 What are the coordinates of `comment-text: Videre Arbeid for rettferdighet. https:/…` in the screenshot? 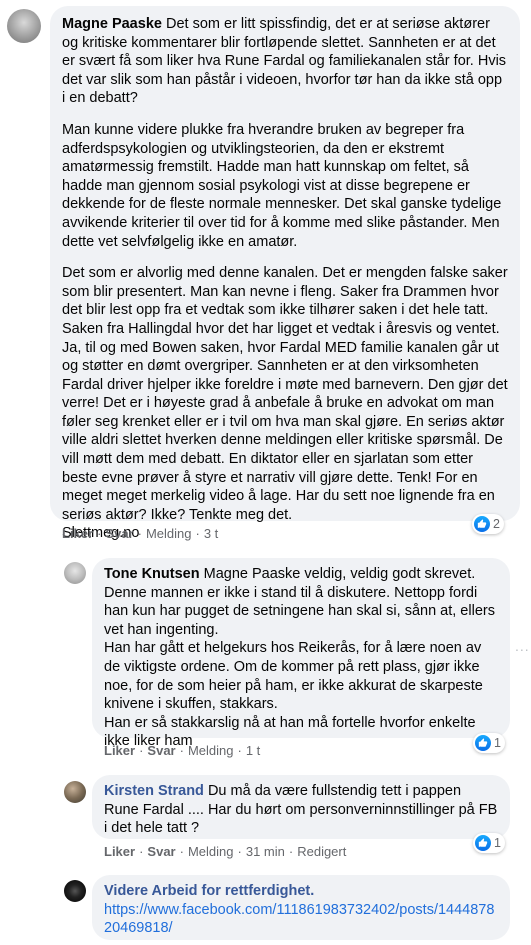 It's located at (301, 910).